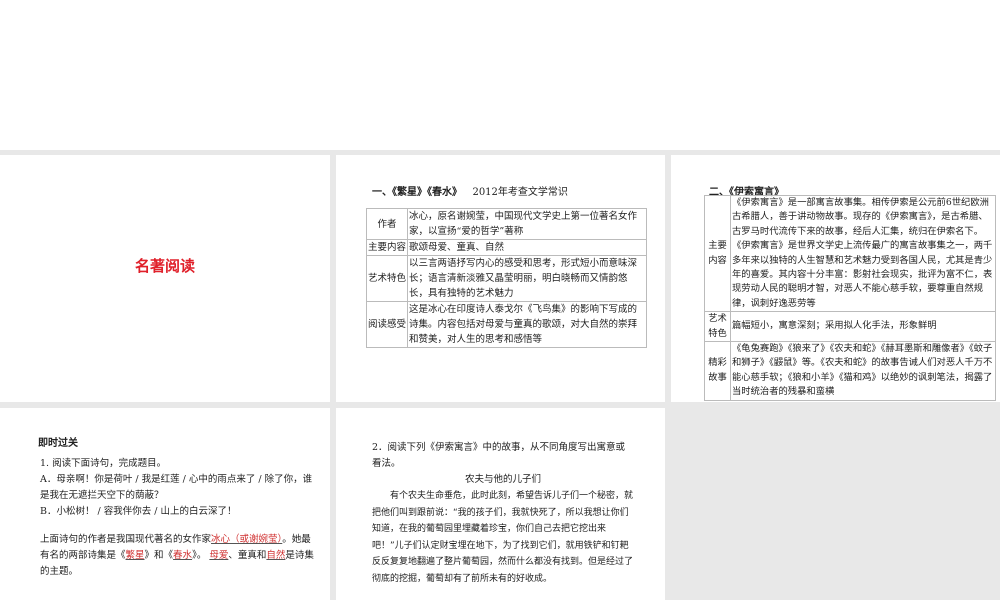  What do you see at coordinates (527, 224) in the screenshot?
I see `row-value: 冰心，原名谢婉莹，中国现代文学史上第一位著名女作家，以宣扬“爱的哲学”著称` at bounding box center [527, 224].